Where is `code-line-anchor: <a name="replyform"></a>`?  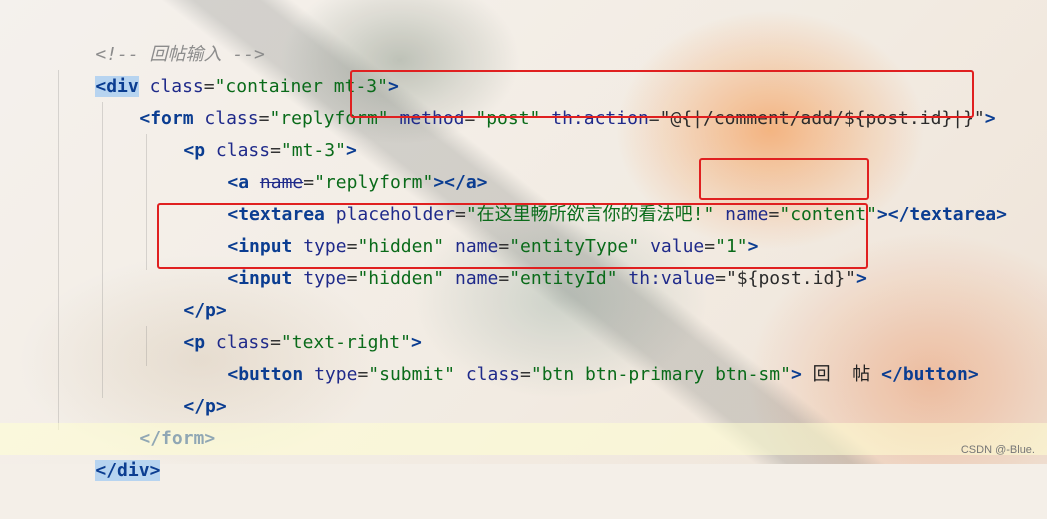 code-line-anchor: <a name="replyform"></a> is located at coordinates (357, 182).